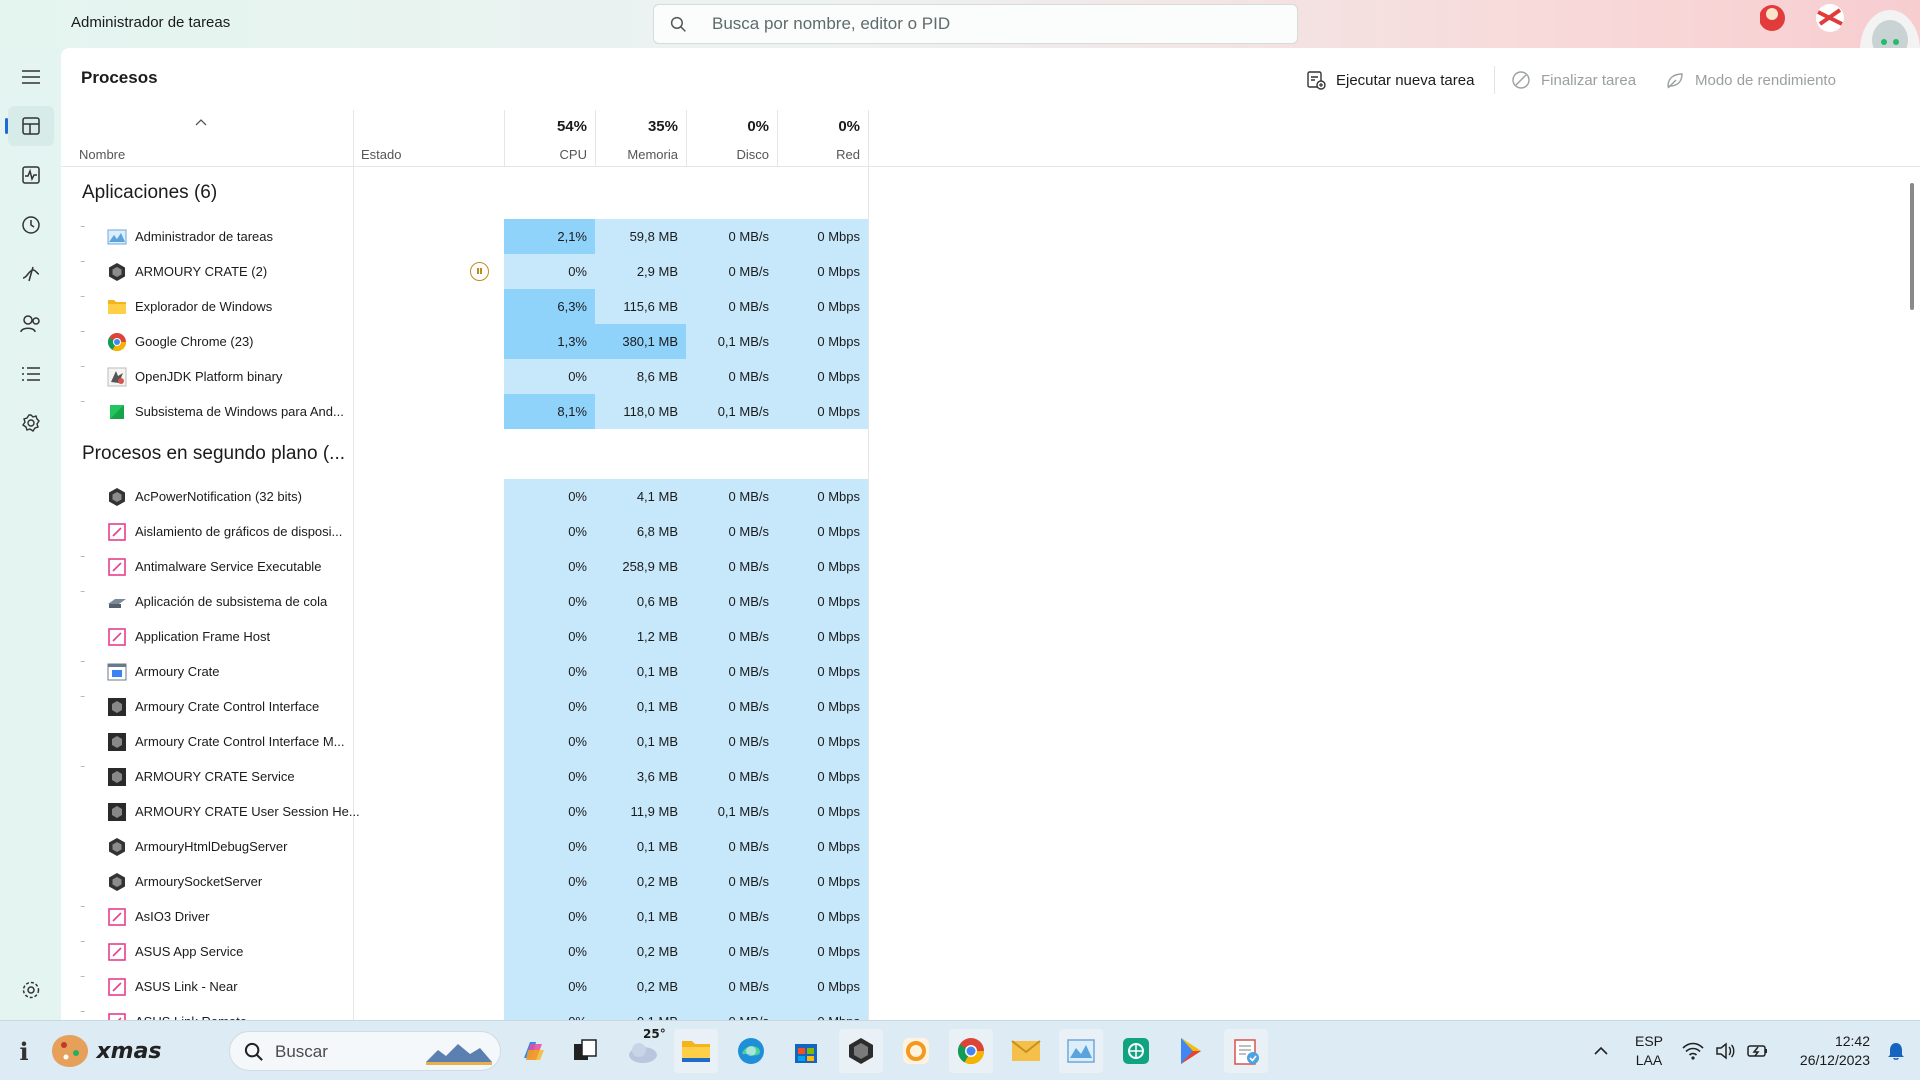 This screenshot has height=1080, width=1920. I want to click on process-row: ‾ Armoury Crate 0% 0,1 MB 0 MB/s 0 Mbps, so click(990, 671).